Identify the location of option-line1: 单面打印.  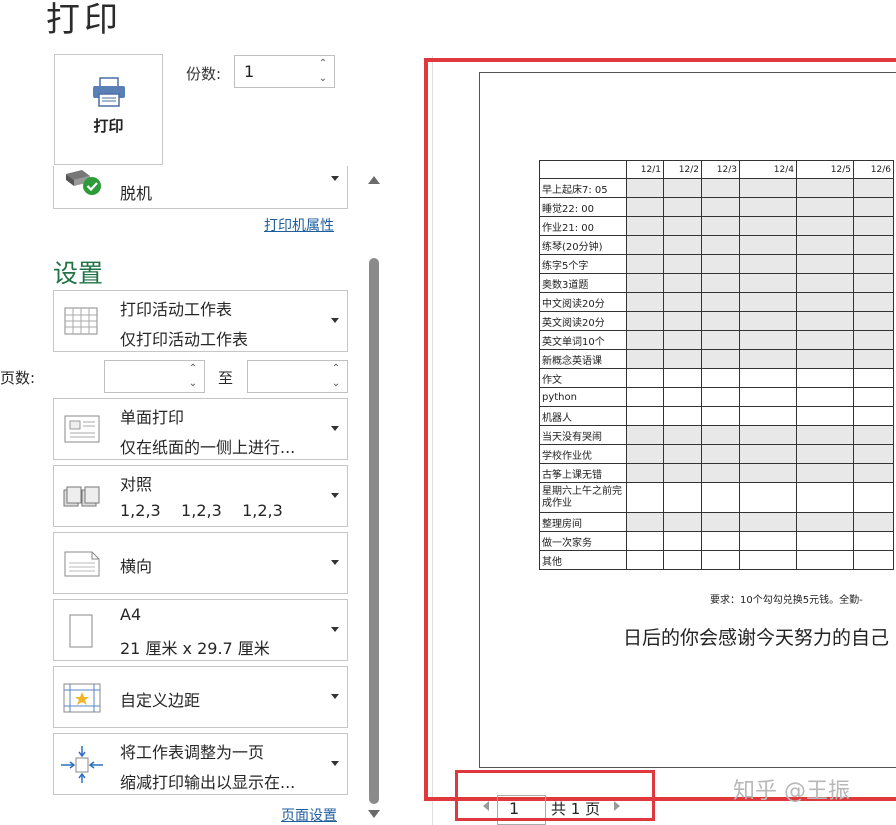
(152, 417).